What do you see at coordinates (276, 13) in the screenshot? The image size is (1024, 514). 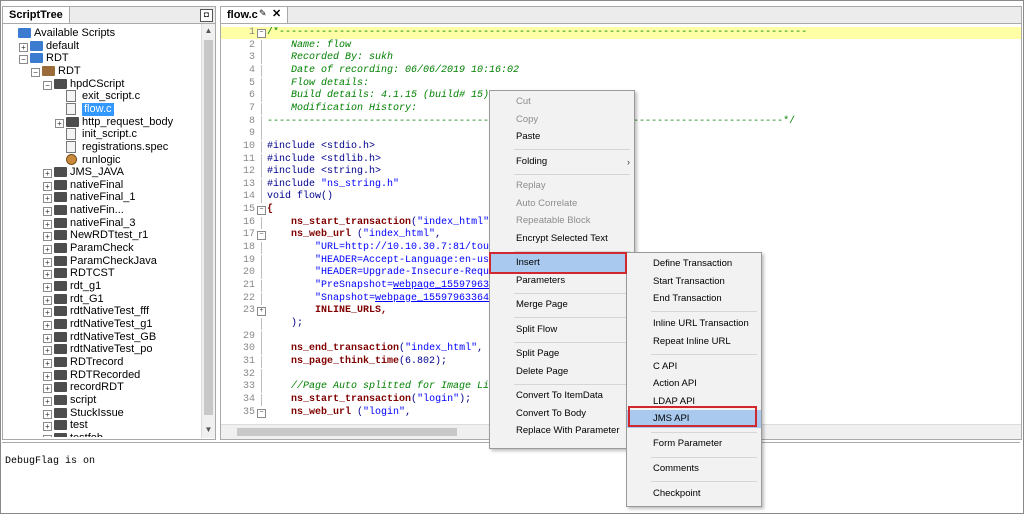 I see `close-icon: ✕` at bounding box center [276, 13].